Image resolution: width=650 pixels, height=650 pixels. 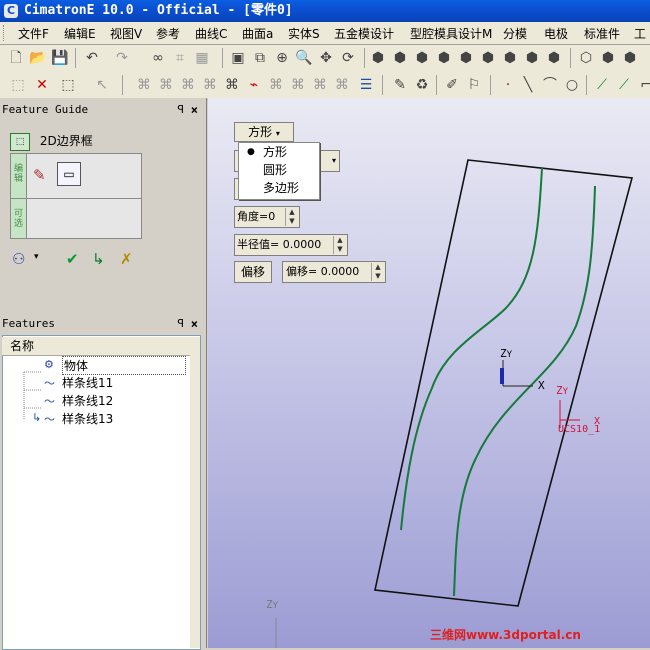 I want to click on pick-object-icon: ✎, so click(x=39, y=175).